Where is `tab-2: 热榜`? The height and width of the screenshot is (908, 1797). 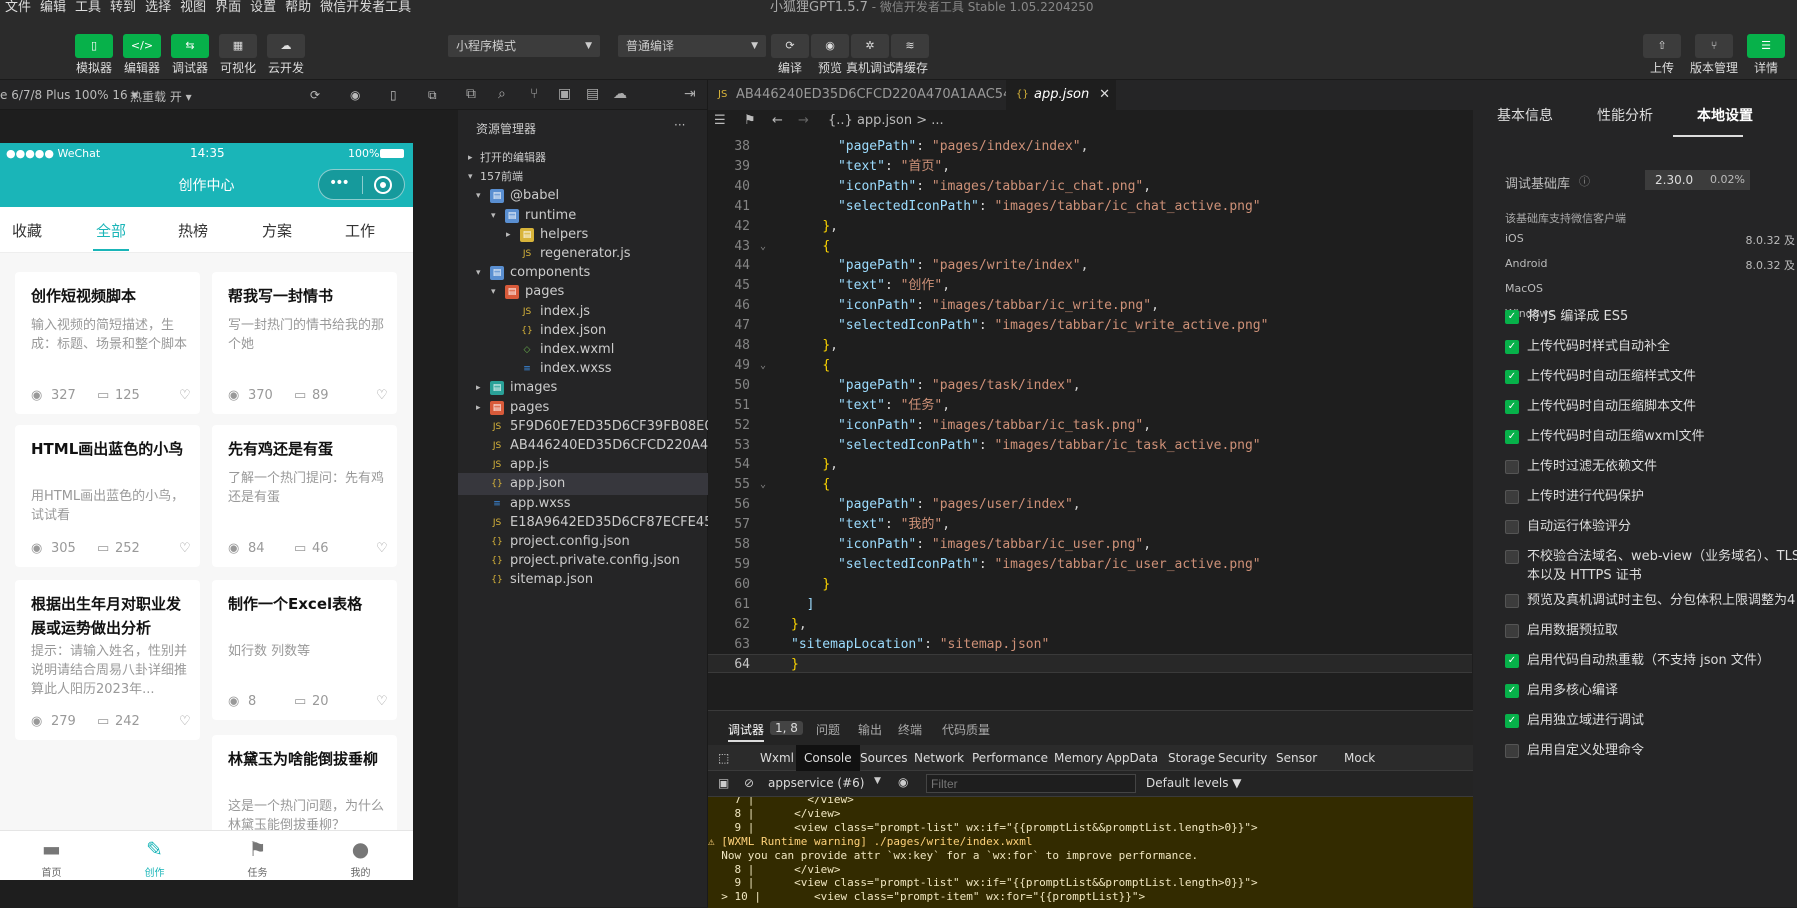 tab-2: 热榜 is located at coordinates (193, 230).